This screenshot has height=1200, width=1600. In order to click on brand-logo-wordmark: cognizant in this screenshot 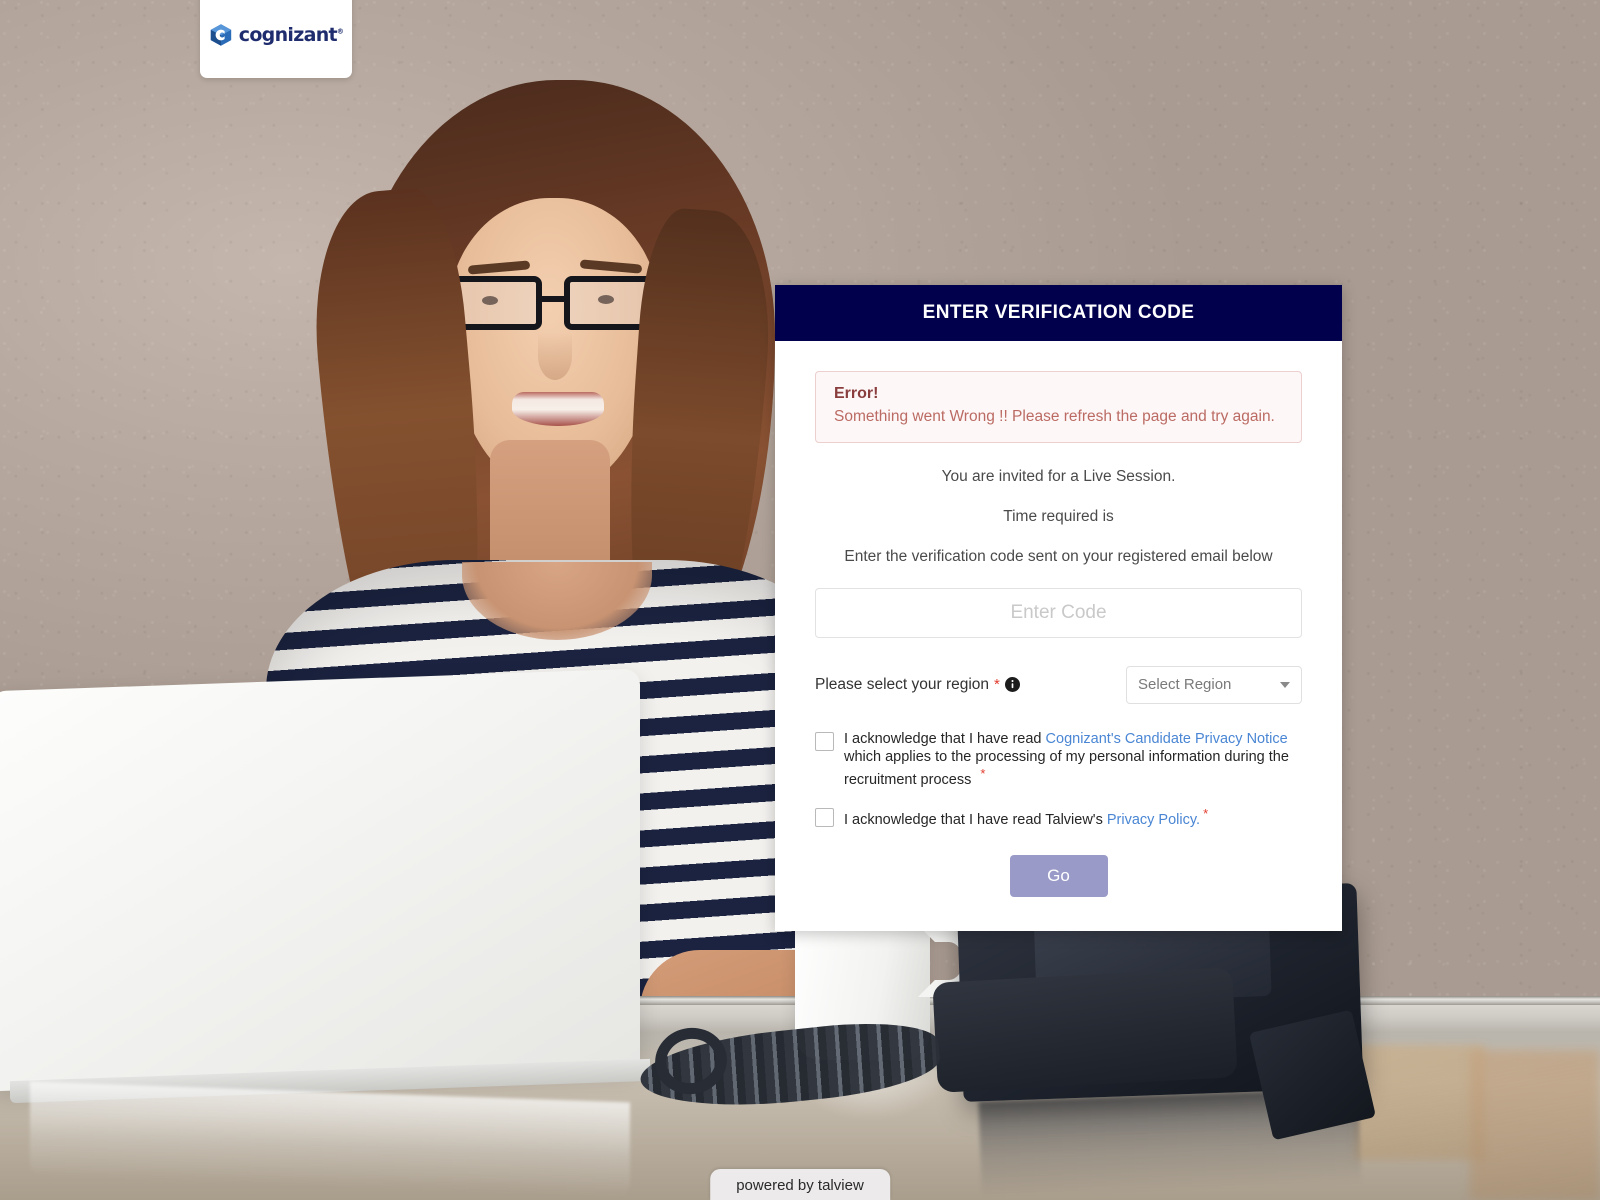, I will do `click(288, 35)`.